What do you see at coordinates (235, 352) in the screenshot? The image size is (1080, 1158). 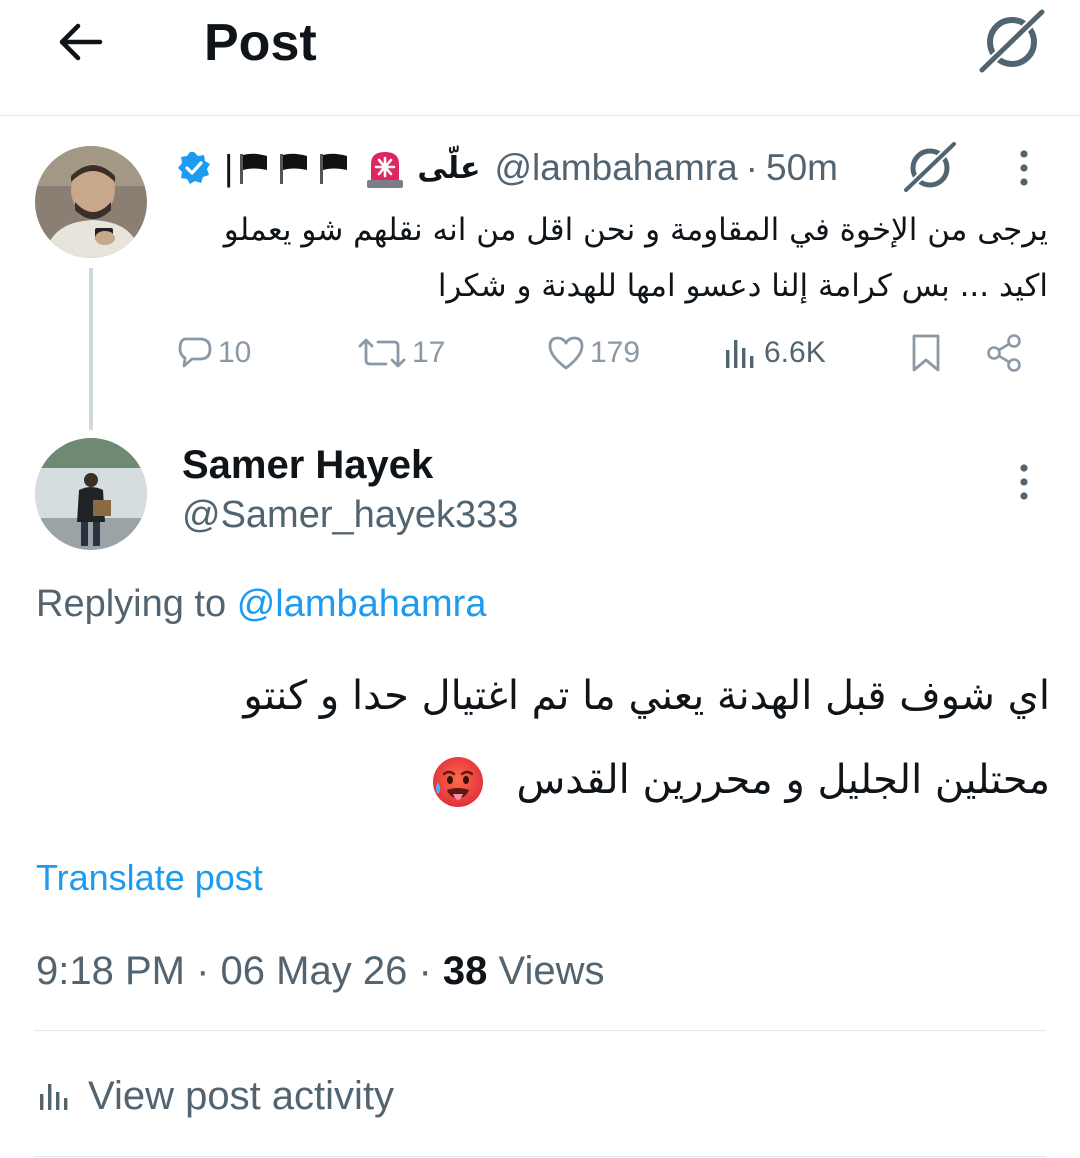 I see `reply-count: 10` at bounding box center [235, 352].